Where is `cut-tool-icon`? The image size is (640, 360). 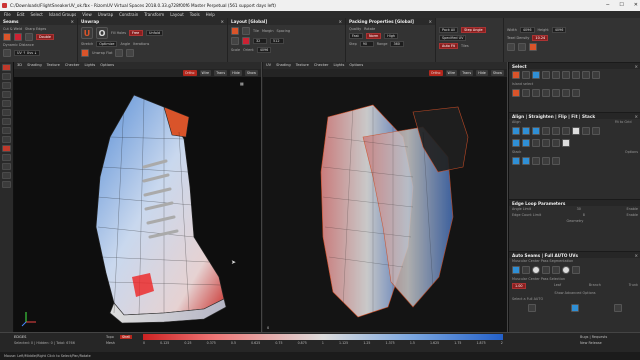
cut-tool-icon is located at coordinates (6, 148).